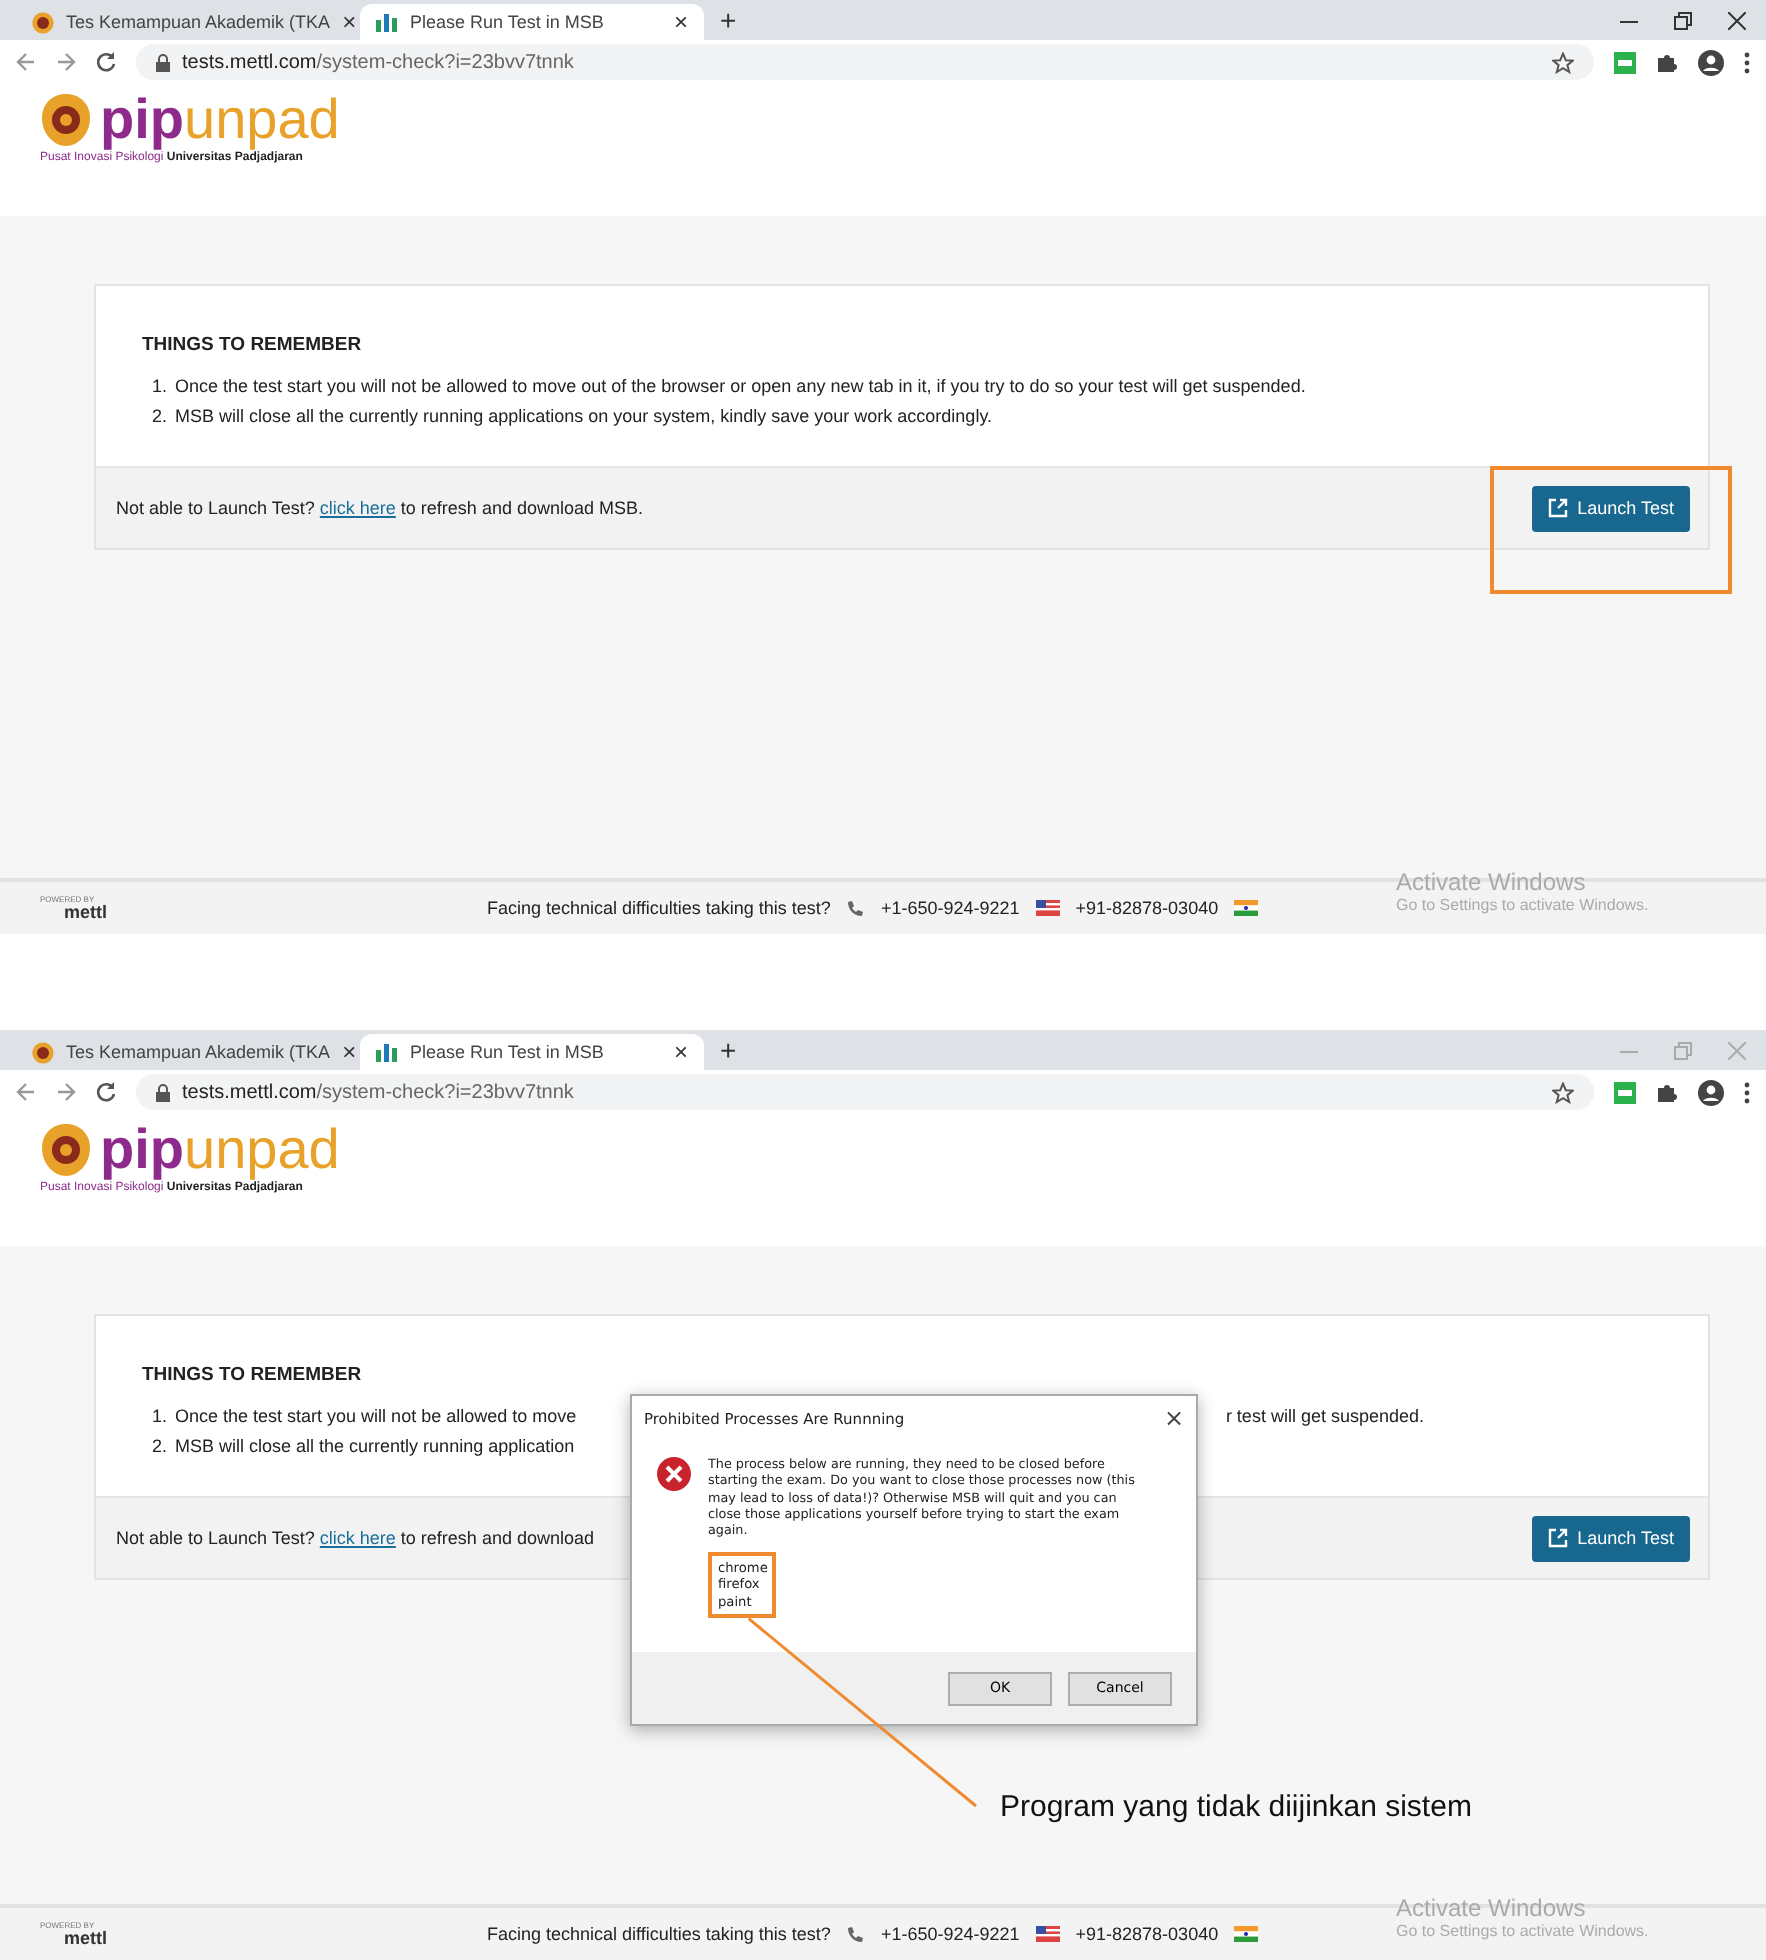 The width and height of the screenshot is (1766, 1960). I want to click on callout-caption: Program yang tidak diijinkan sistem, so click(1236, 1807).